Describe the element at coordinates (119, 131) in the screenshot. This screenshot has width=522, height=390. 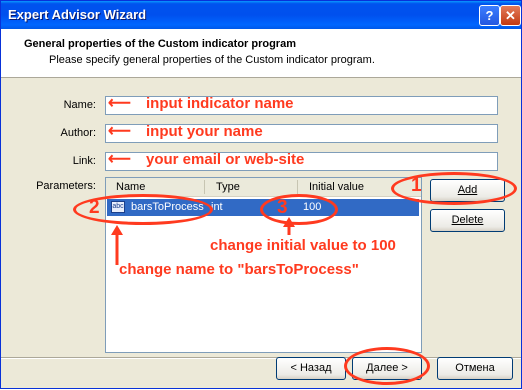
I see `author-arrow-icon: ⟵` at that location.